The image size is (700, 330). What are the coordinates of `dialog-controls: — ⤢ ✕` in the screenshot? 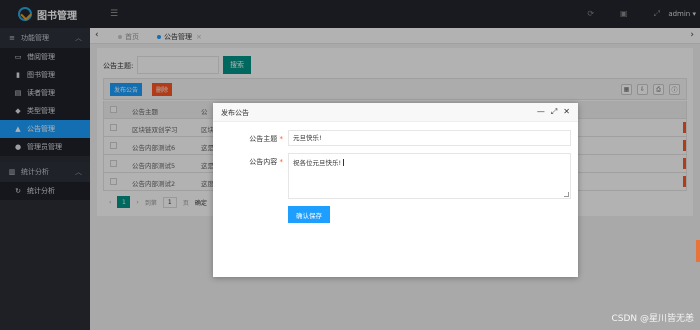 It's located at (553, 112).